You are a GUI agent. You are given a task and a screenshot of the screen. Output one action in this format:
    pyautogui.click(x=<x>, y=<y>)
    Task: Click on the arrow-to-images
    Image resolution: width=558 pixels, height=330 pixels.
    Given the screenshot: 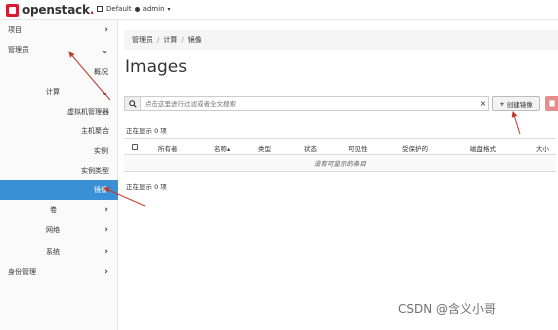 What is the action you would take?
    pyautogui.click(x=124, y=197)
    